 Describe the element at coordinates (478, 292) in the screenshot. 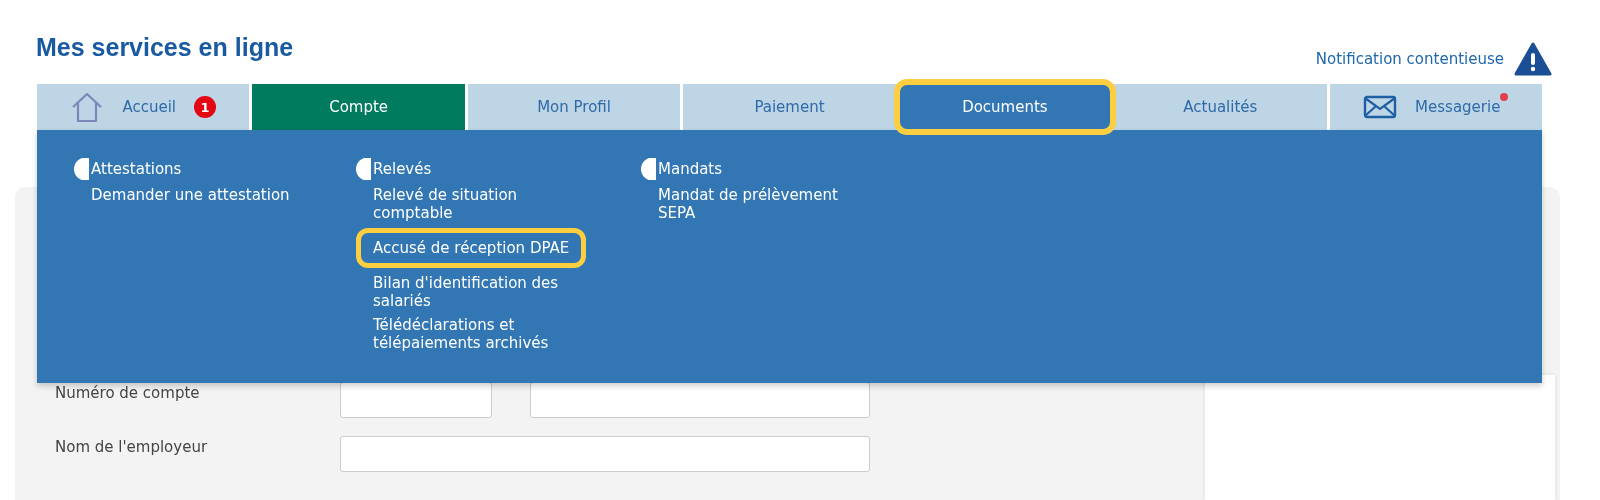

I see `menu-link: Bilan d'identification des salariés` at that location.